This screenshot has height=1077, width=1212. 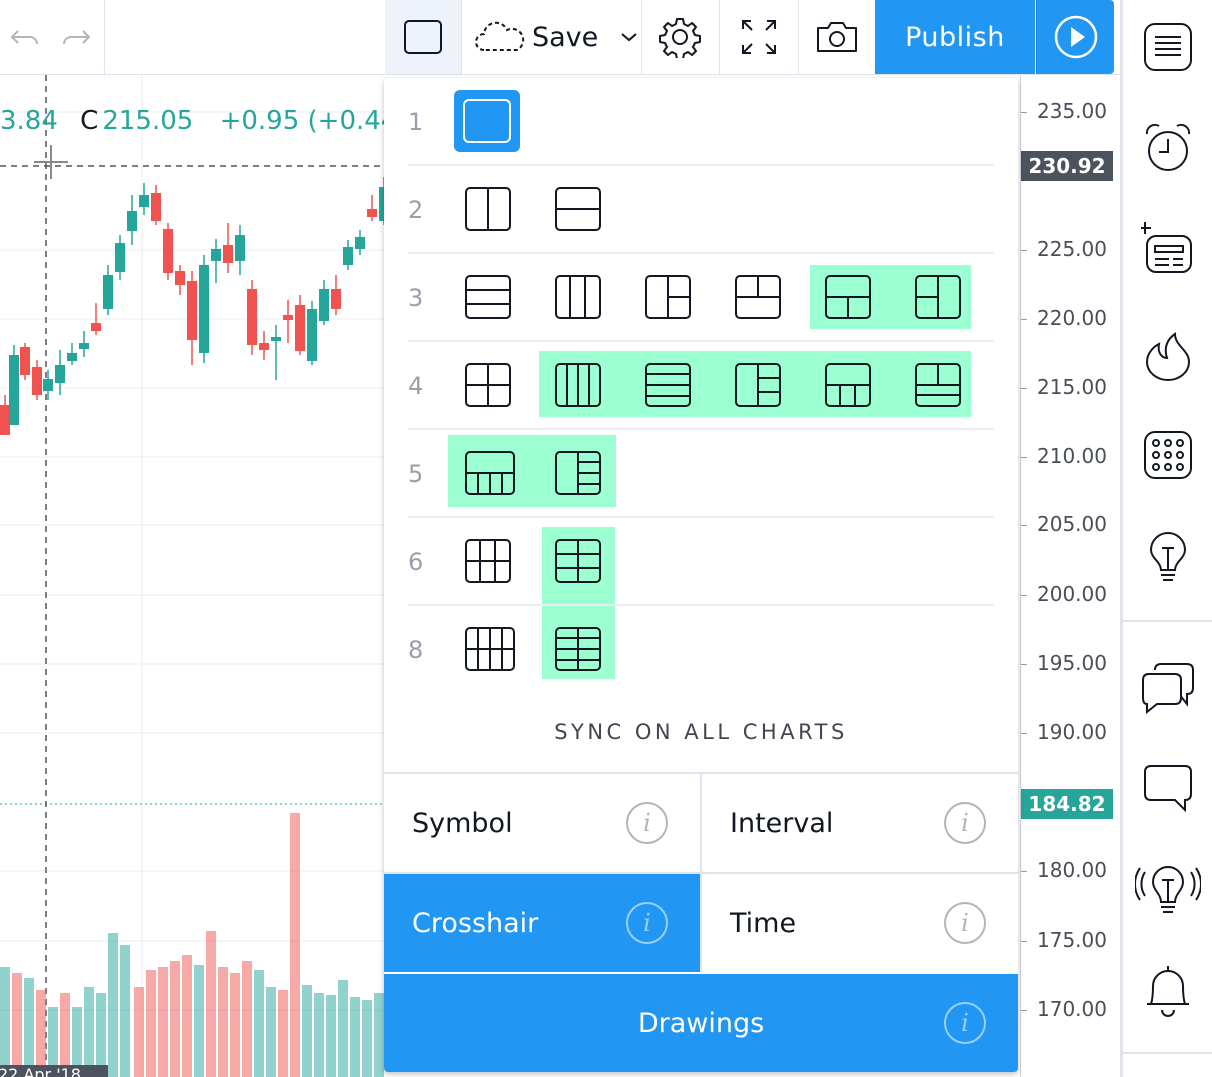 I want to click on layout-4-columns-icon, so click(x=578, y=385).